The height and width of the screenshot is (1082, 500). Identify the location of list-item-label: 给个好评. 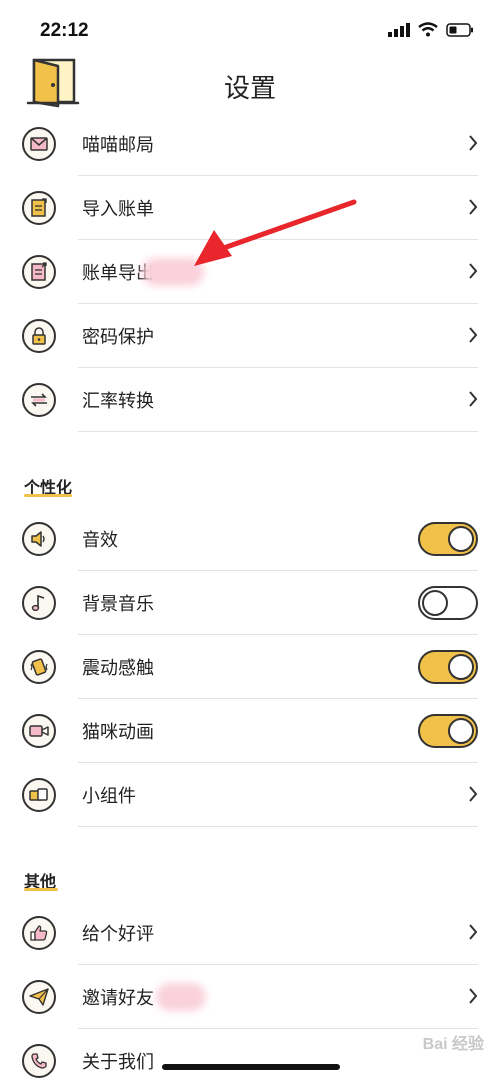
(118, 934).